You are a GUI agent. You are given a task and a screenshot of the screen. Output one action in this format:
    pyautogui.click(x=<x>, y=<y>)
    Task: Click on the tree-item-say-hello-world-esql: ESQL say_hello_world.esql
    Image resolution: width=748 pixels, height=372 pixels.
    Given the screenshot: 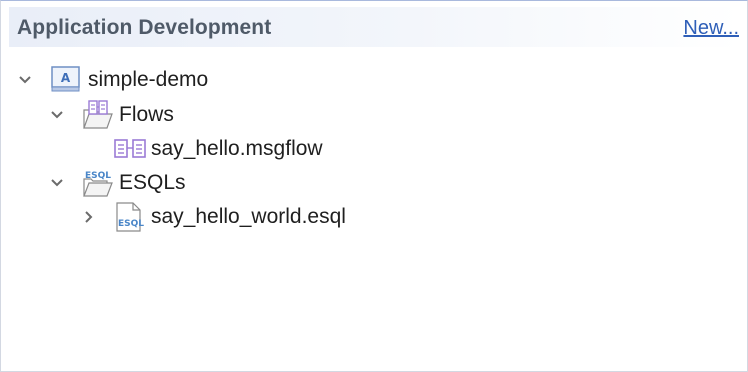 What is the action you would take?
    pyautogui.click(x=371, y=217)
    